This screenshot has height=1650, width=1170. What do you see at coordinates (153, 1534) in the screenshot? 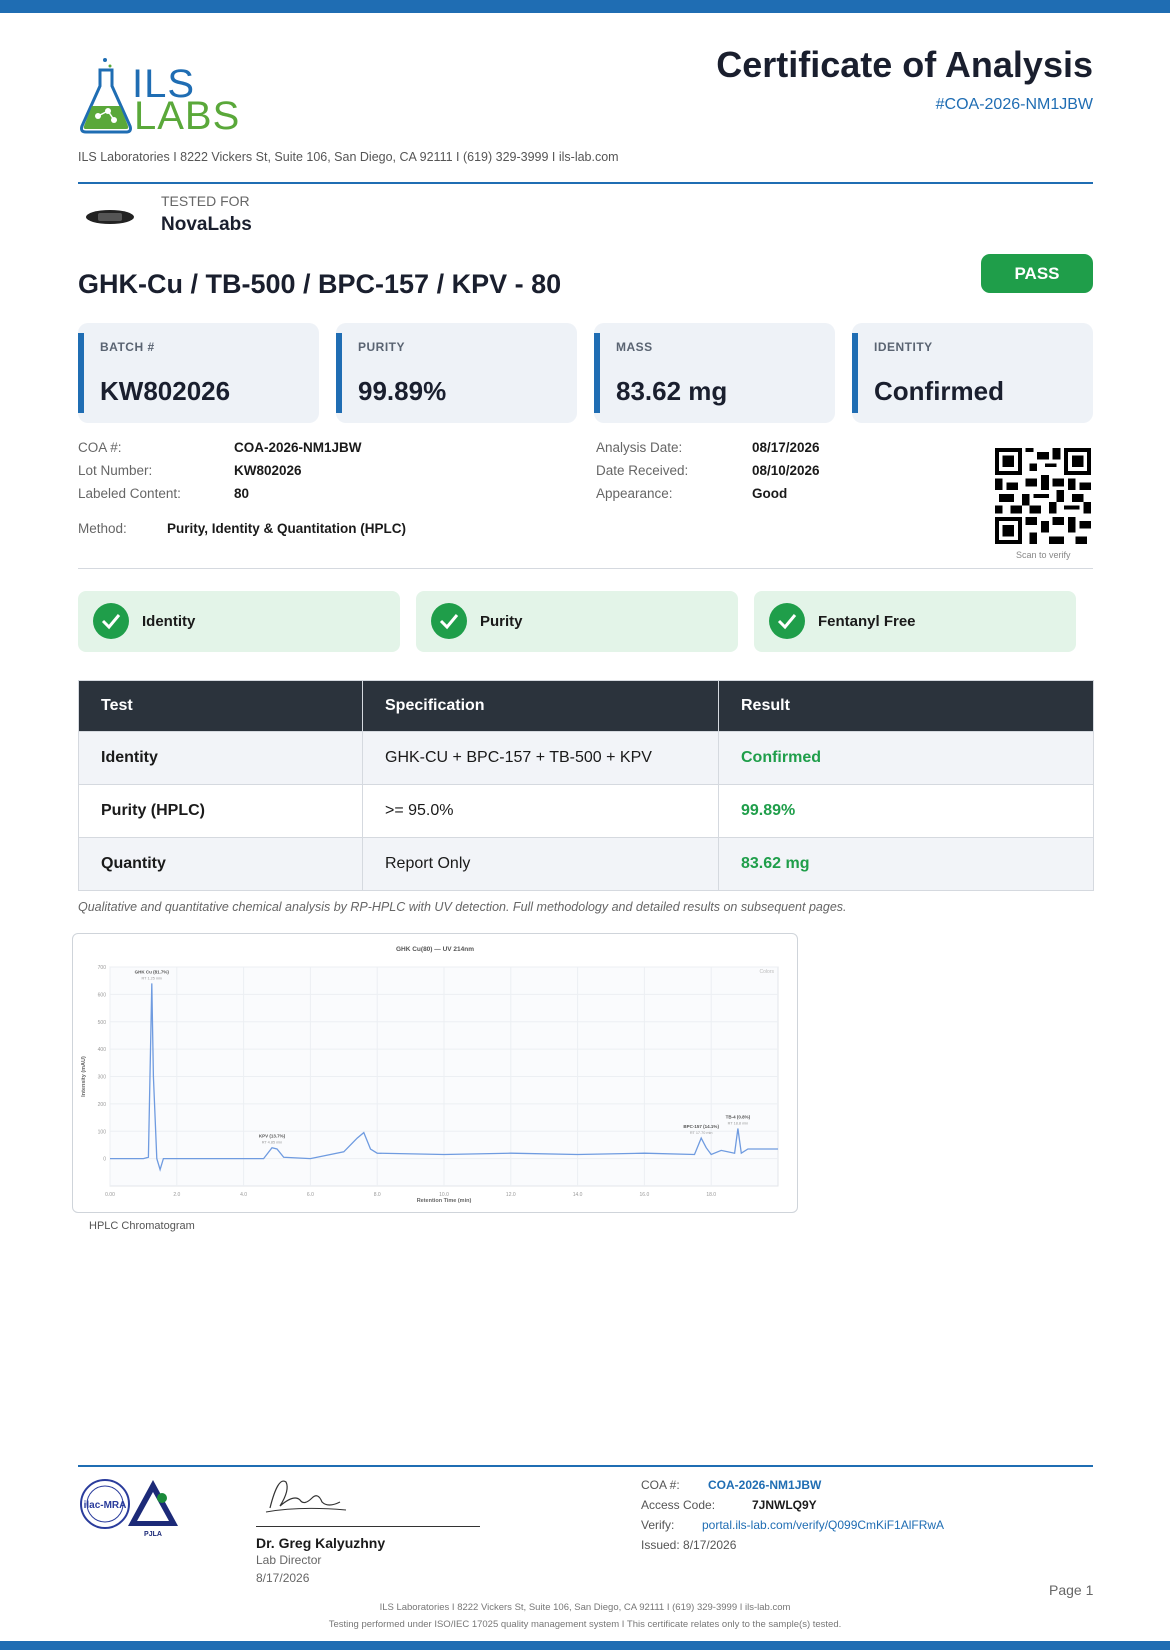
I see `pjla-text: PJLA` at bounding box center [153, 1534].